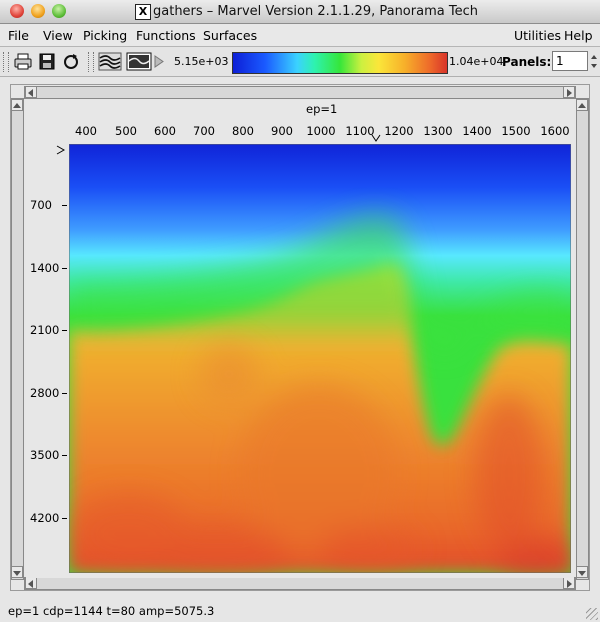 The width and height of the screenshot is (600, 622). Describe the element at coordinates (399, 131) in the screenshot. I see `x-tick-label: 1200` at that location.